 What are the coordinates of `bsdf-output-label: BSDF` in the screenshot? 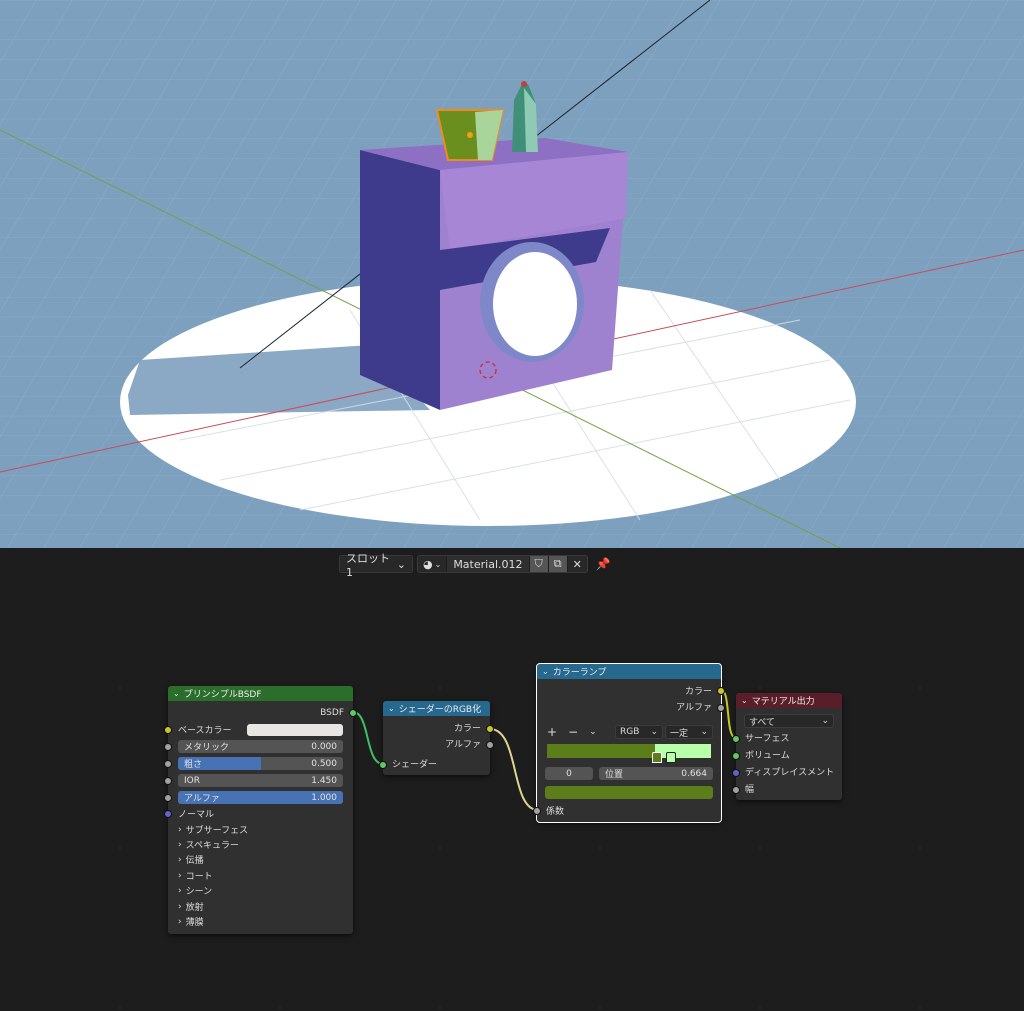 It's located at (332, 712).